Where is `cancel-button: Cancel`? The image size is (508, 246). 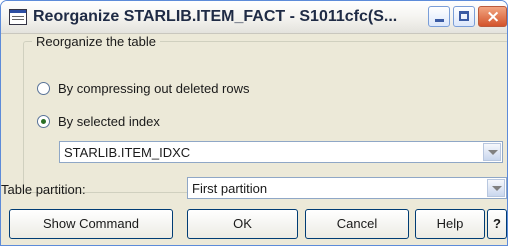 cancel-button: Cancel is located at coordinates (357, 224).